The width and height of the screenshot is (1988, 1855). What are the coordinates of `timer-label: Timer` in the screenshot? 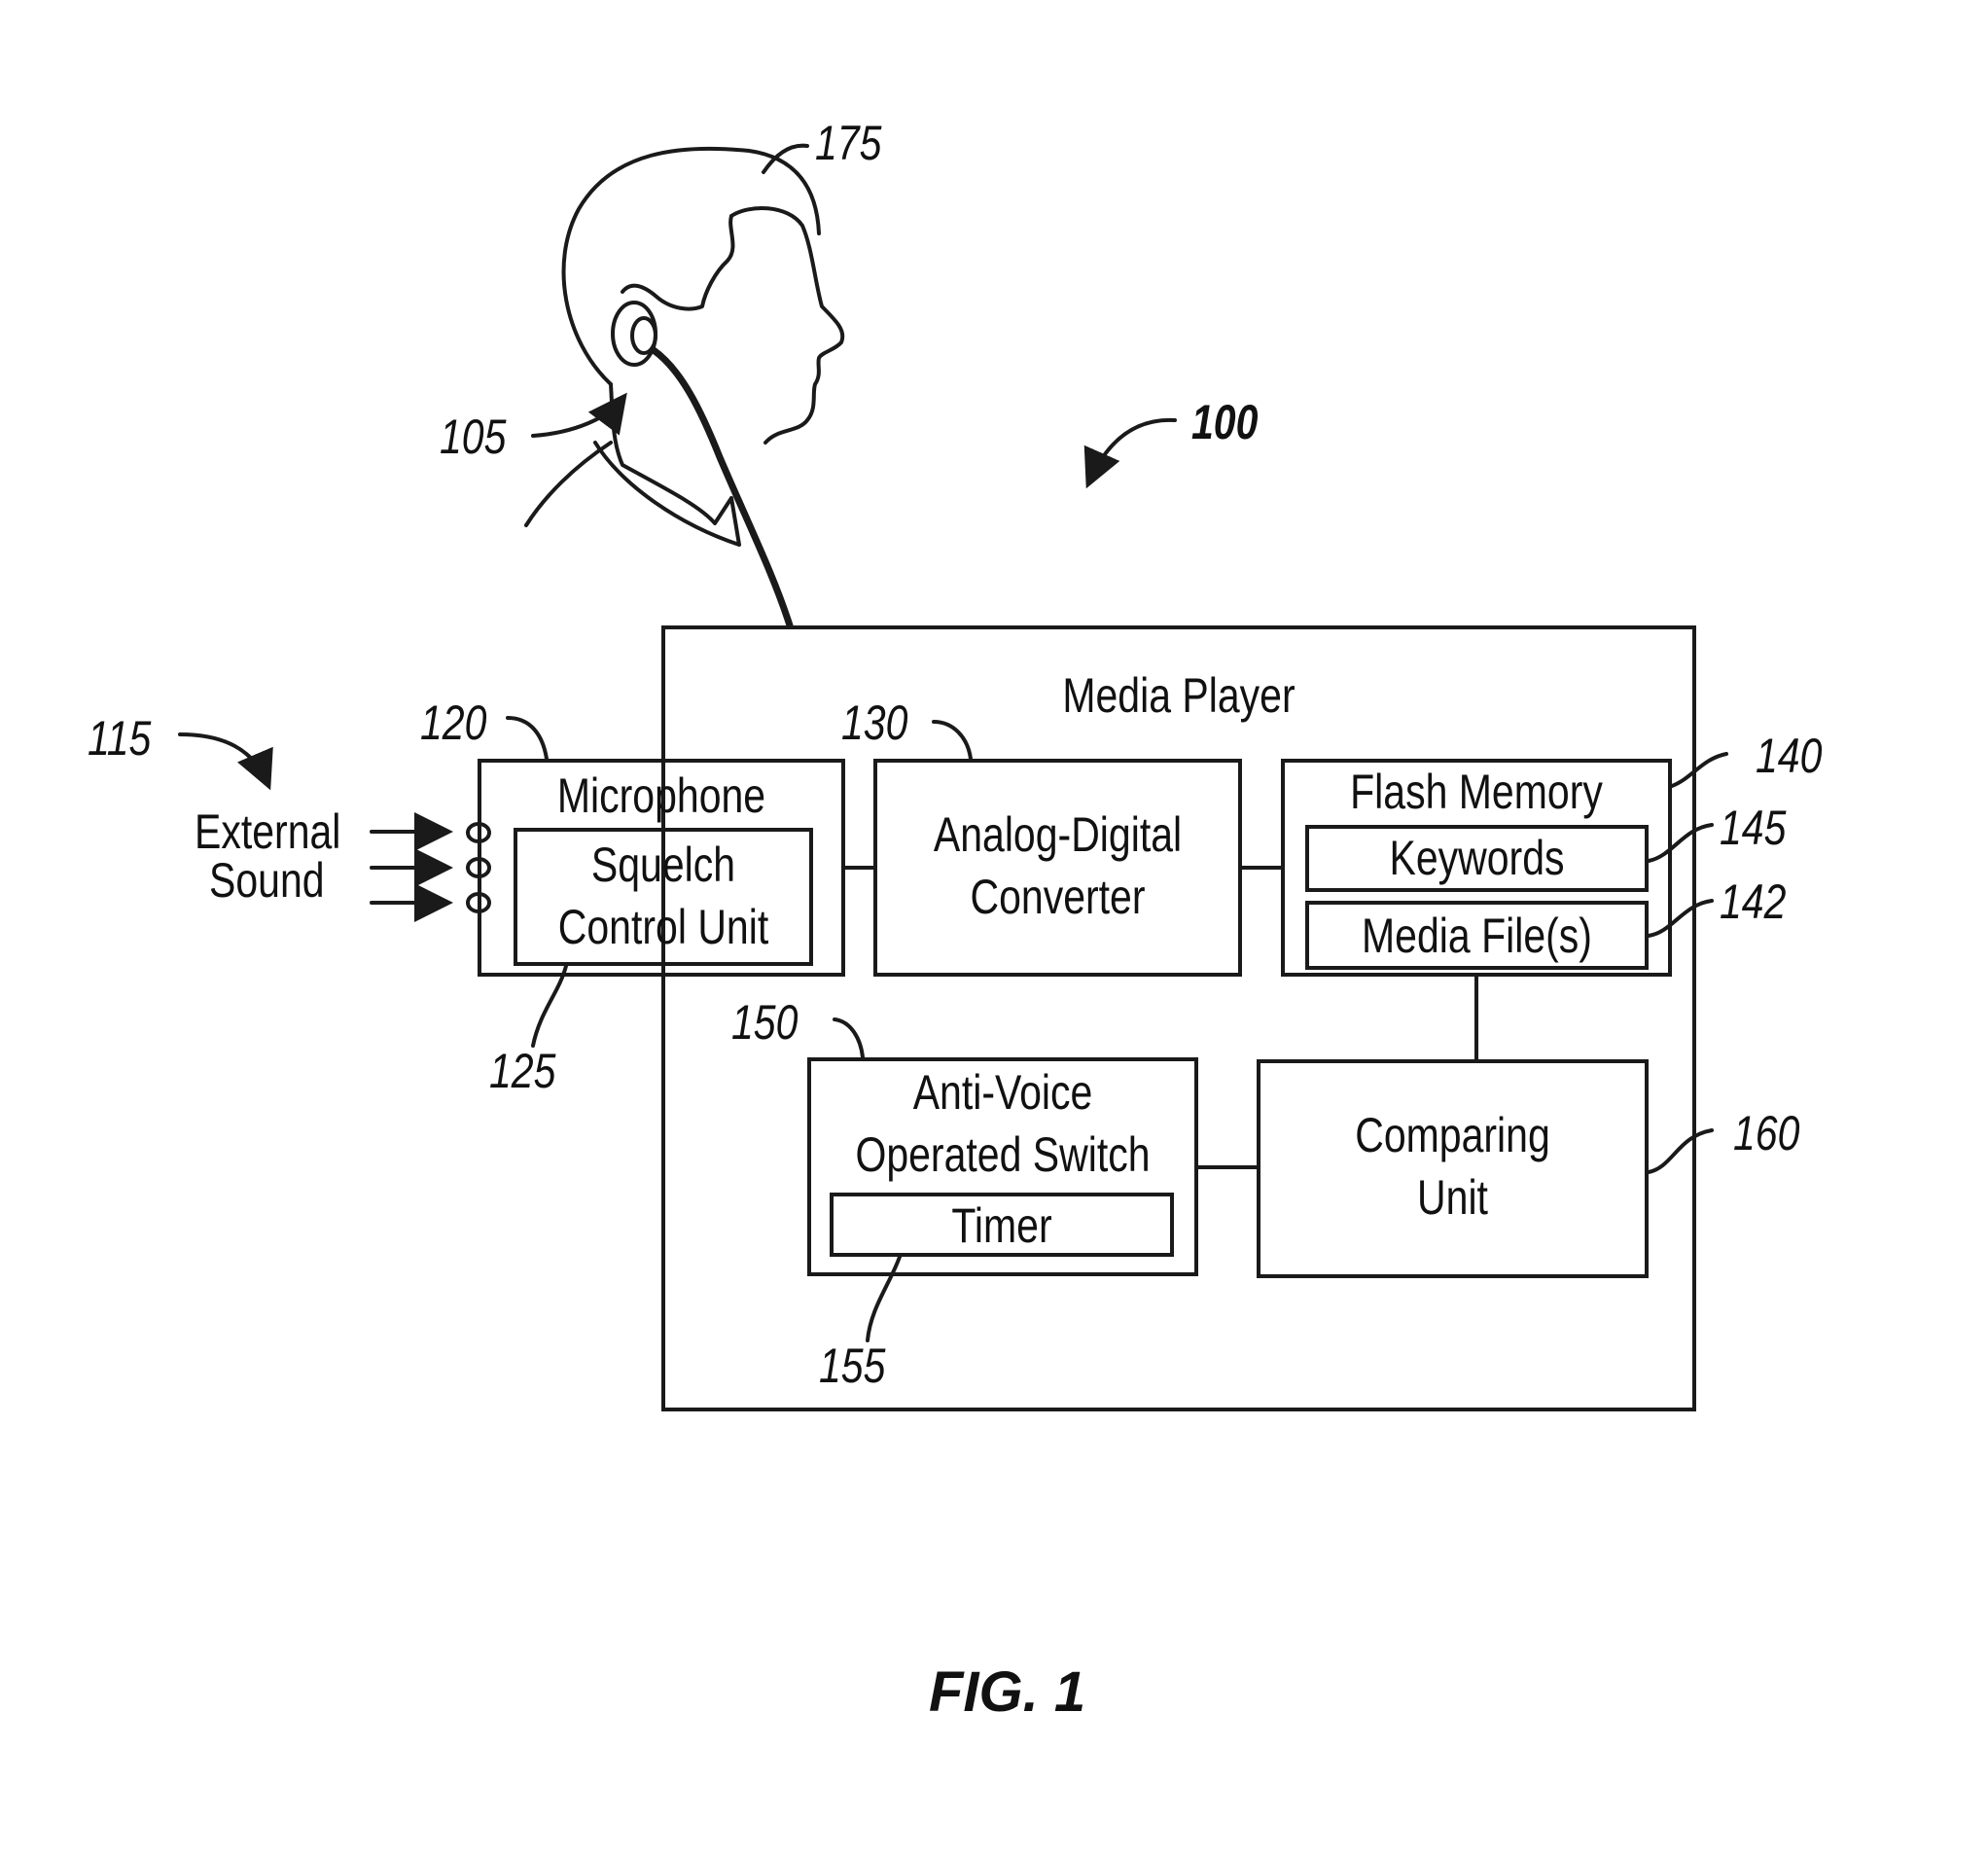 It's located at (1001, 1225).